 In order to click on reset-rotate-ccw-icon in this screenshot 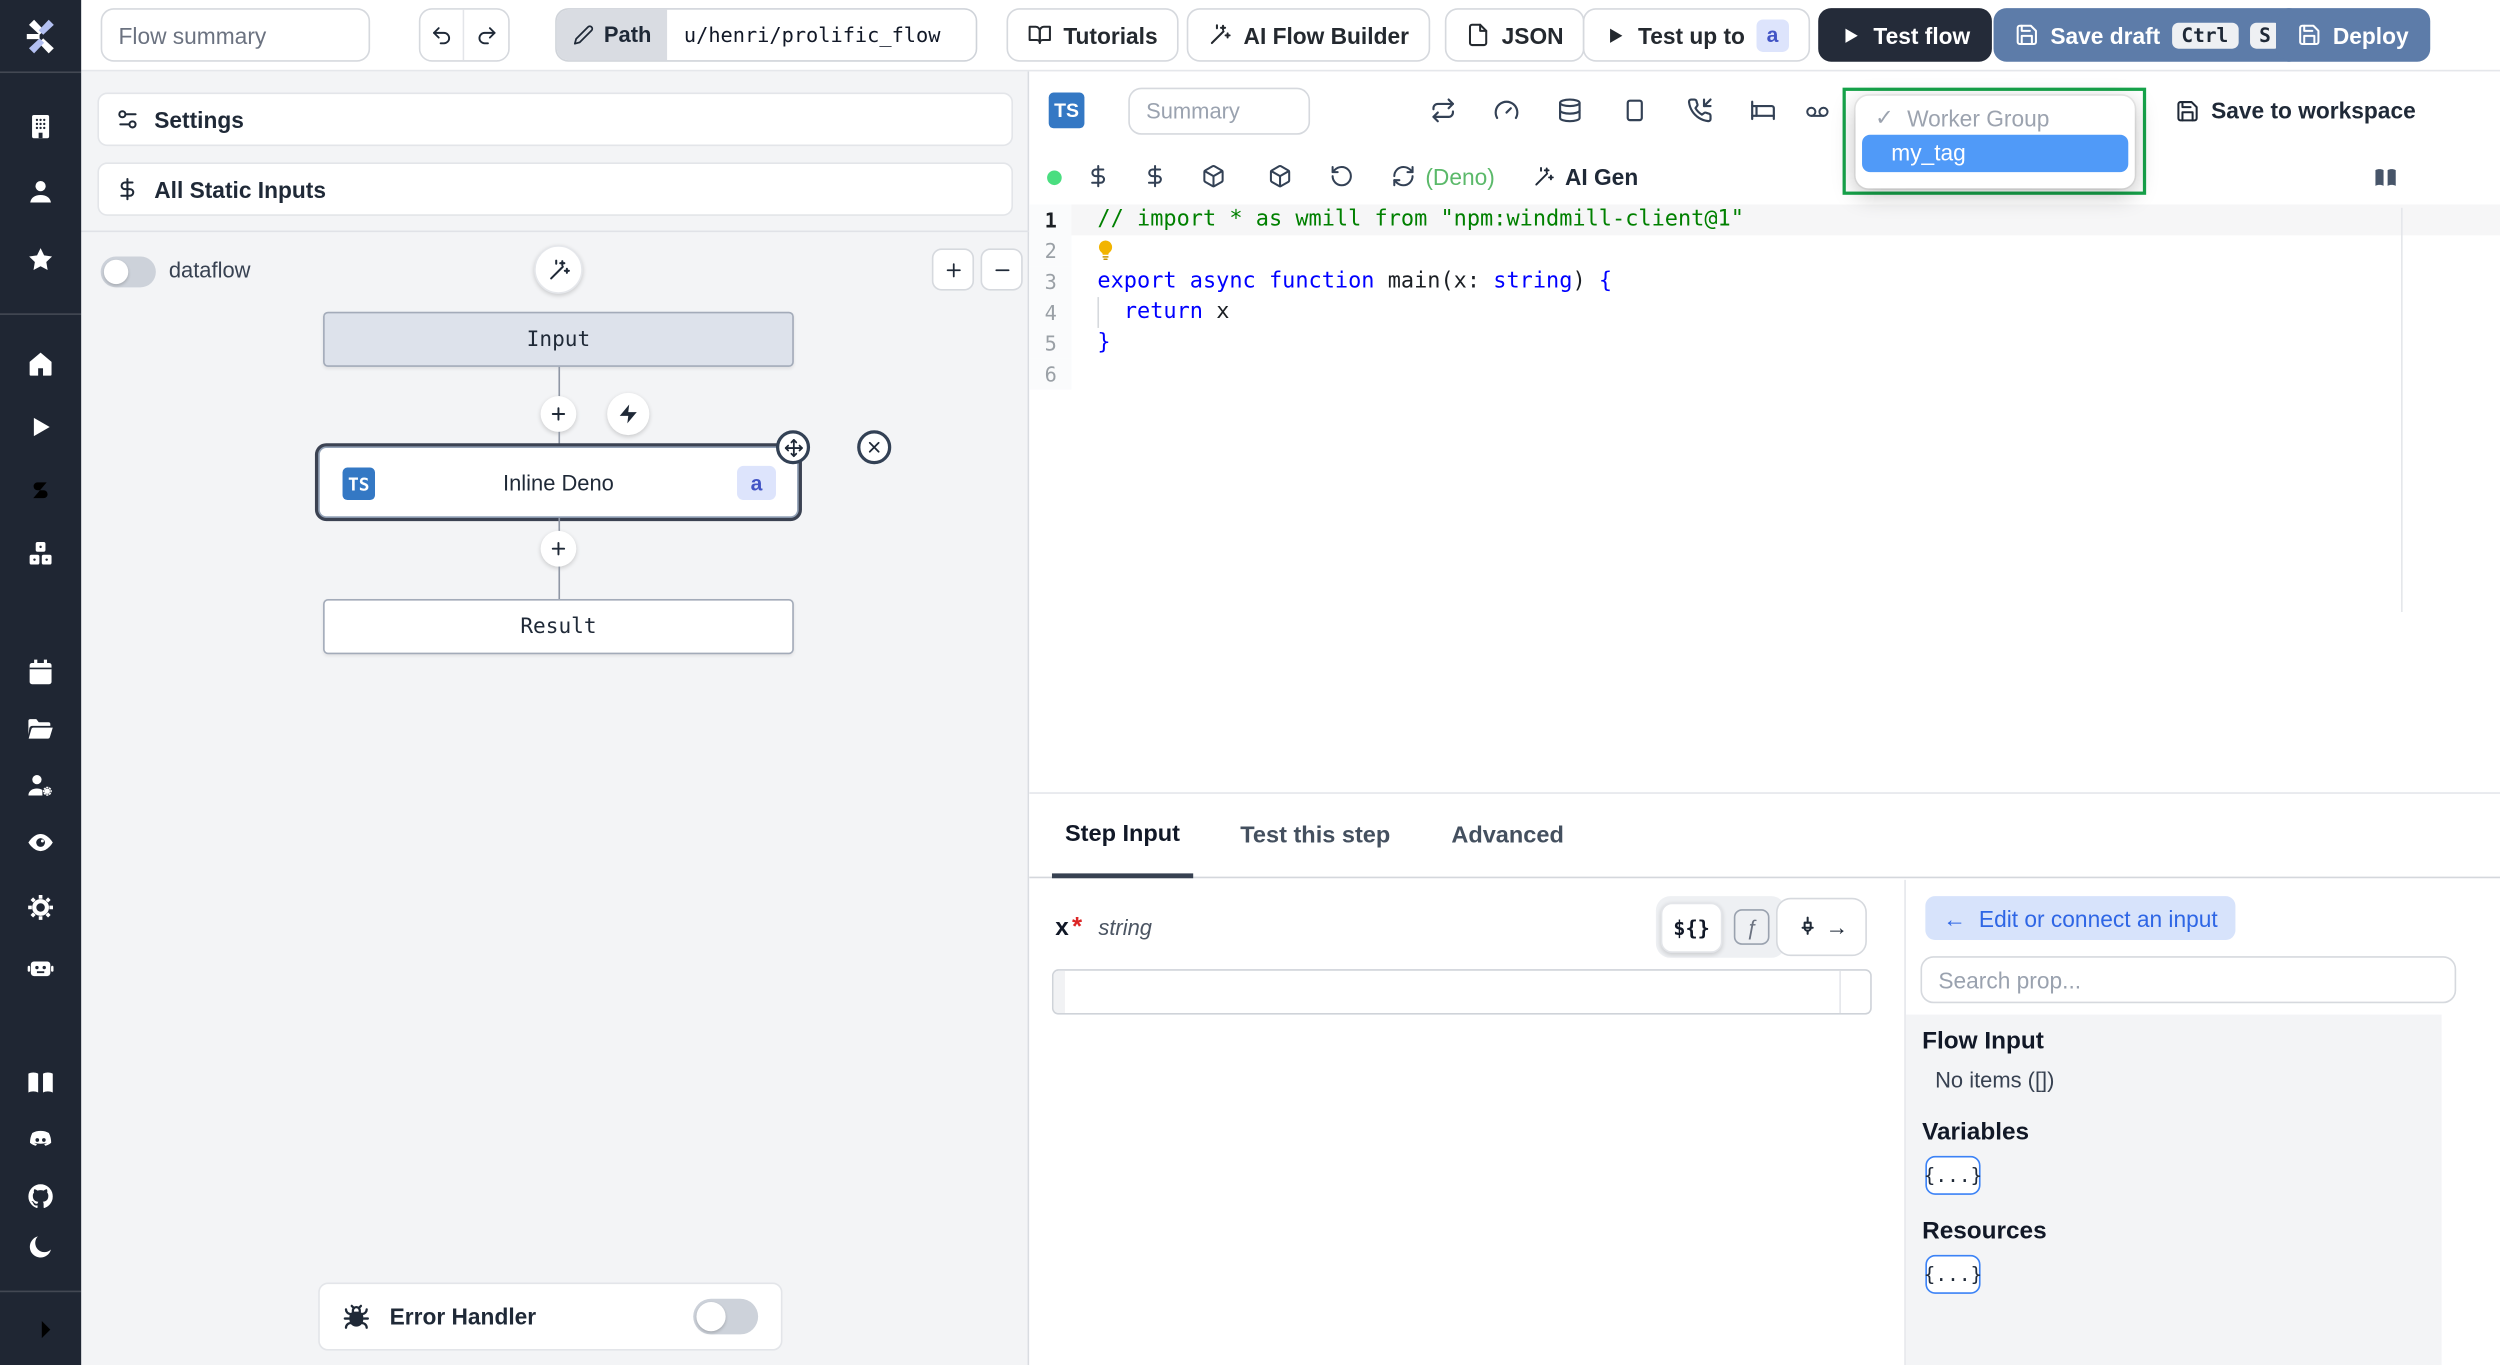, I will do `click(1342, 176)`.